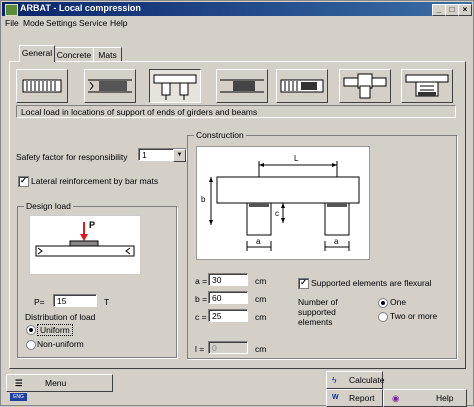  What do you see at coordinates (318, 312) in the screenshot?
I see `number-supported-label: Number of supported elements` at bounding box center [318, 312].